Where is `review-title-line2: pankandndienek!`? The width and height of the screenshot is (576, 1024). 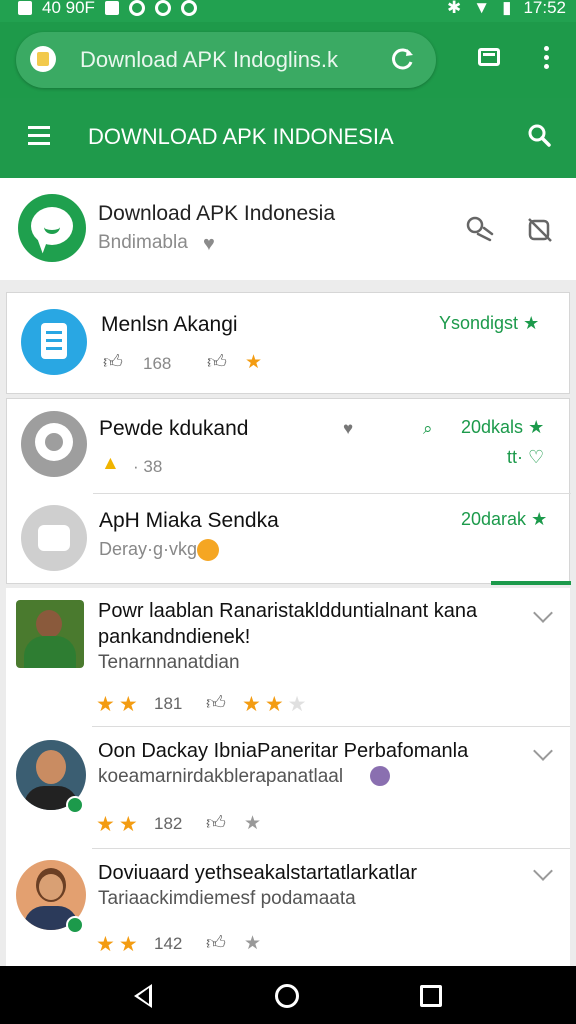 review-title-line2: pankandndienek! is located at coordinates (174, 637).